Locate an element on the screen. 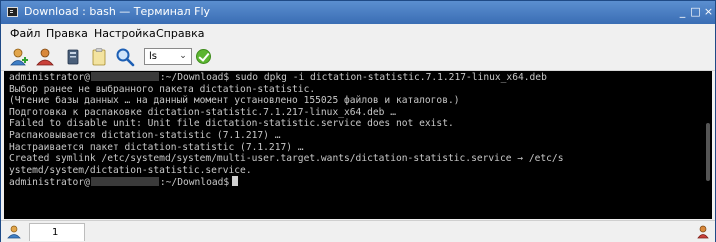 This screenshot has height=242, width=716. close-button: × is located at coordinates (708, 11).